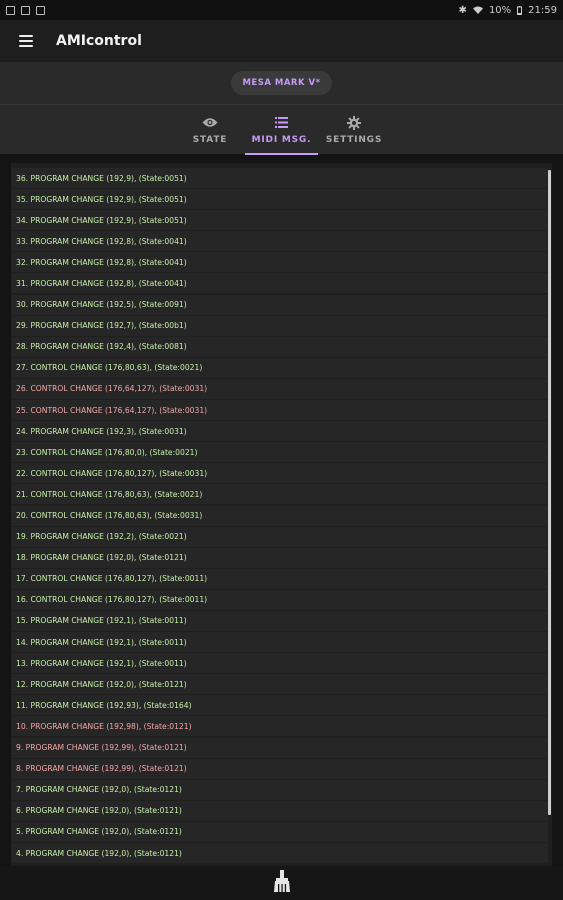 This screenshot has width=563, height=900. Describe the element at coordinates (279, 325) in the screenshot. I see `midi-message-row: 29. PROGRAM CHANGE (192,7), (State:00b1)` at that location.